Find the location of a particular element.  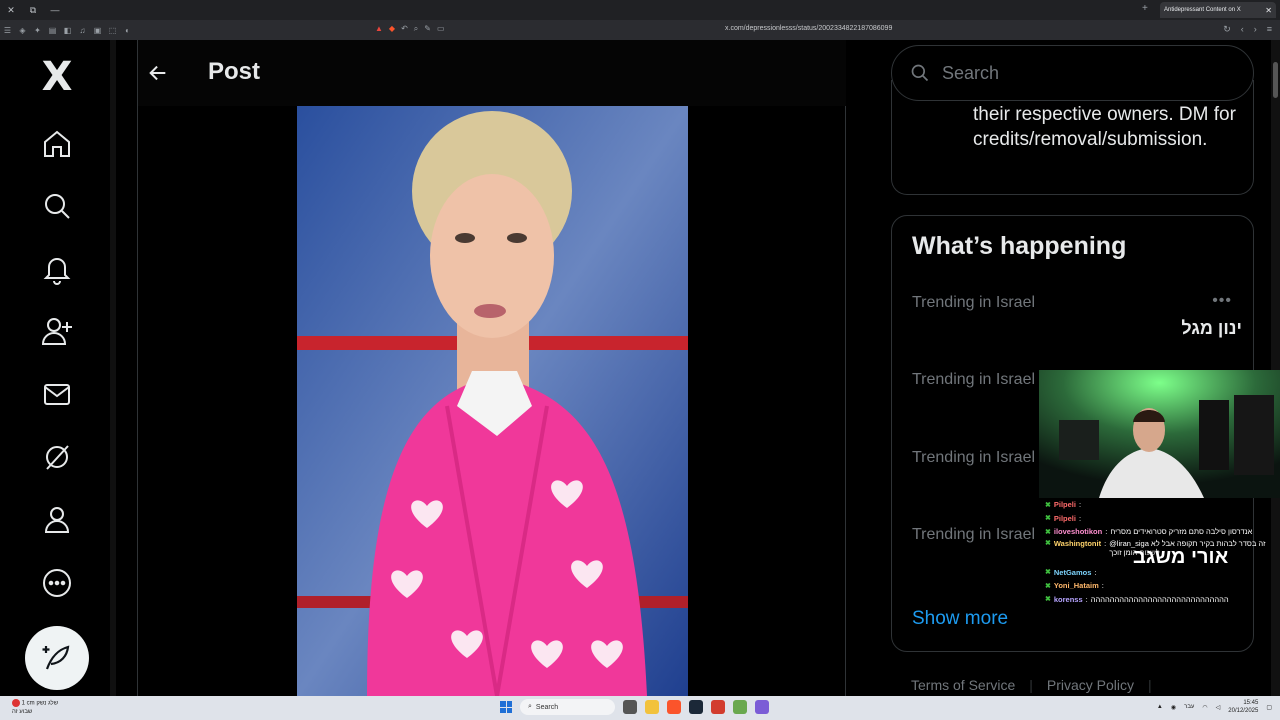

search-icon: ⌕ is located at coordinates (530, 706).